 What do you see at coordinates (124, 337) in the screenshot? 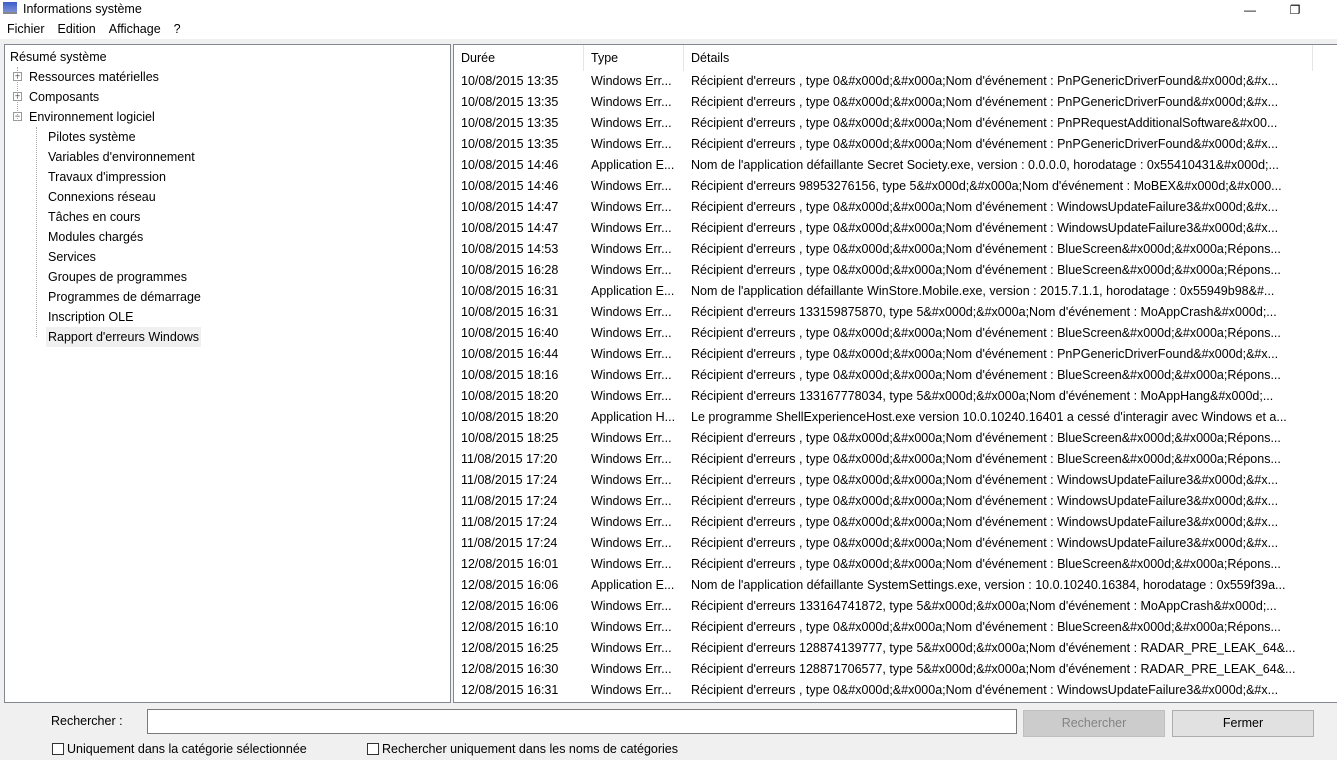
I see `tree-item: Rapport d'erreurs Windows` at bounding box center [124, 337].